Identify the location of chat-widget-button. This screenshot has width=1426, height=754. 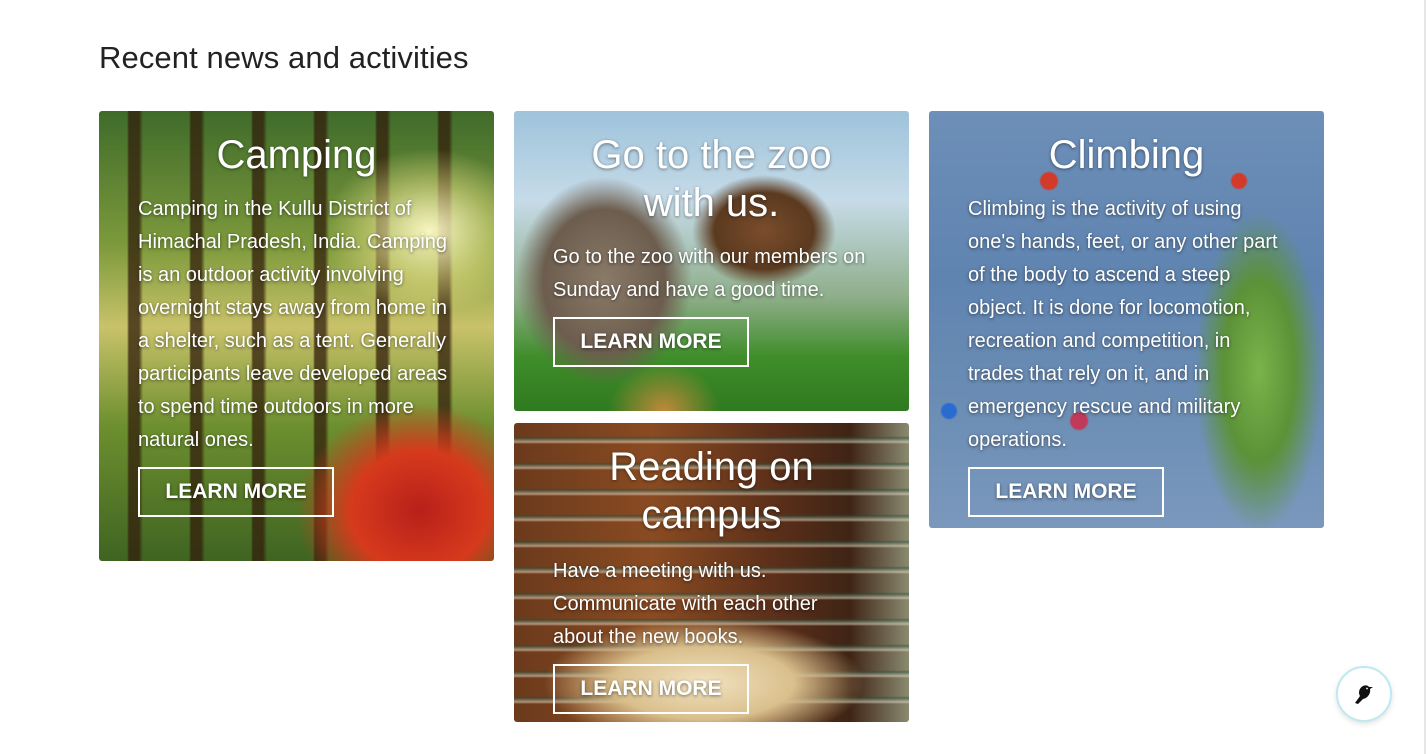
(1364, 694).